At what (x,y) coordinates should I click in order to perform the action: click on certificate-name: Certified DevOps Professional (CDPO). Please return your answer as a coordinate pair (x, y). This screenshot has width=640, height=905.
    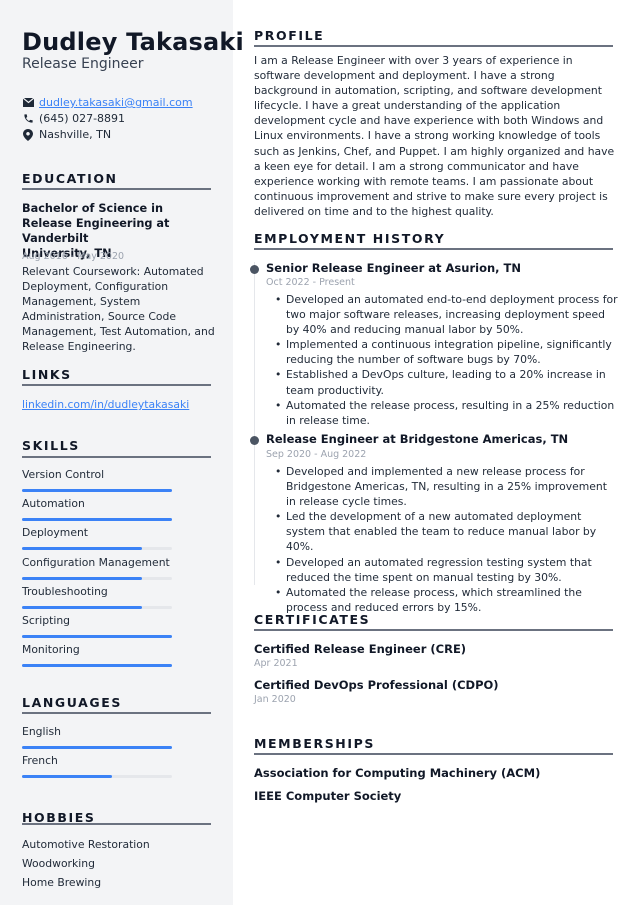
    Looking at the image, I should click on (376, 685).